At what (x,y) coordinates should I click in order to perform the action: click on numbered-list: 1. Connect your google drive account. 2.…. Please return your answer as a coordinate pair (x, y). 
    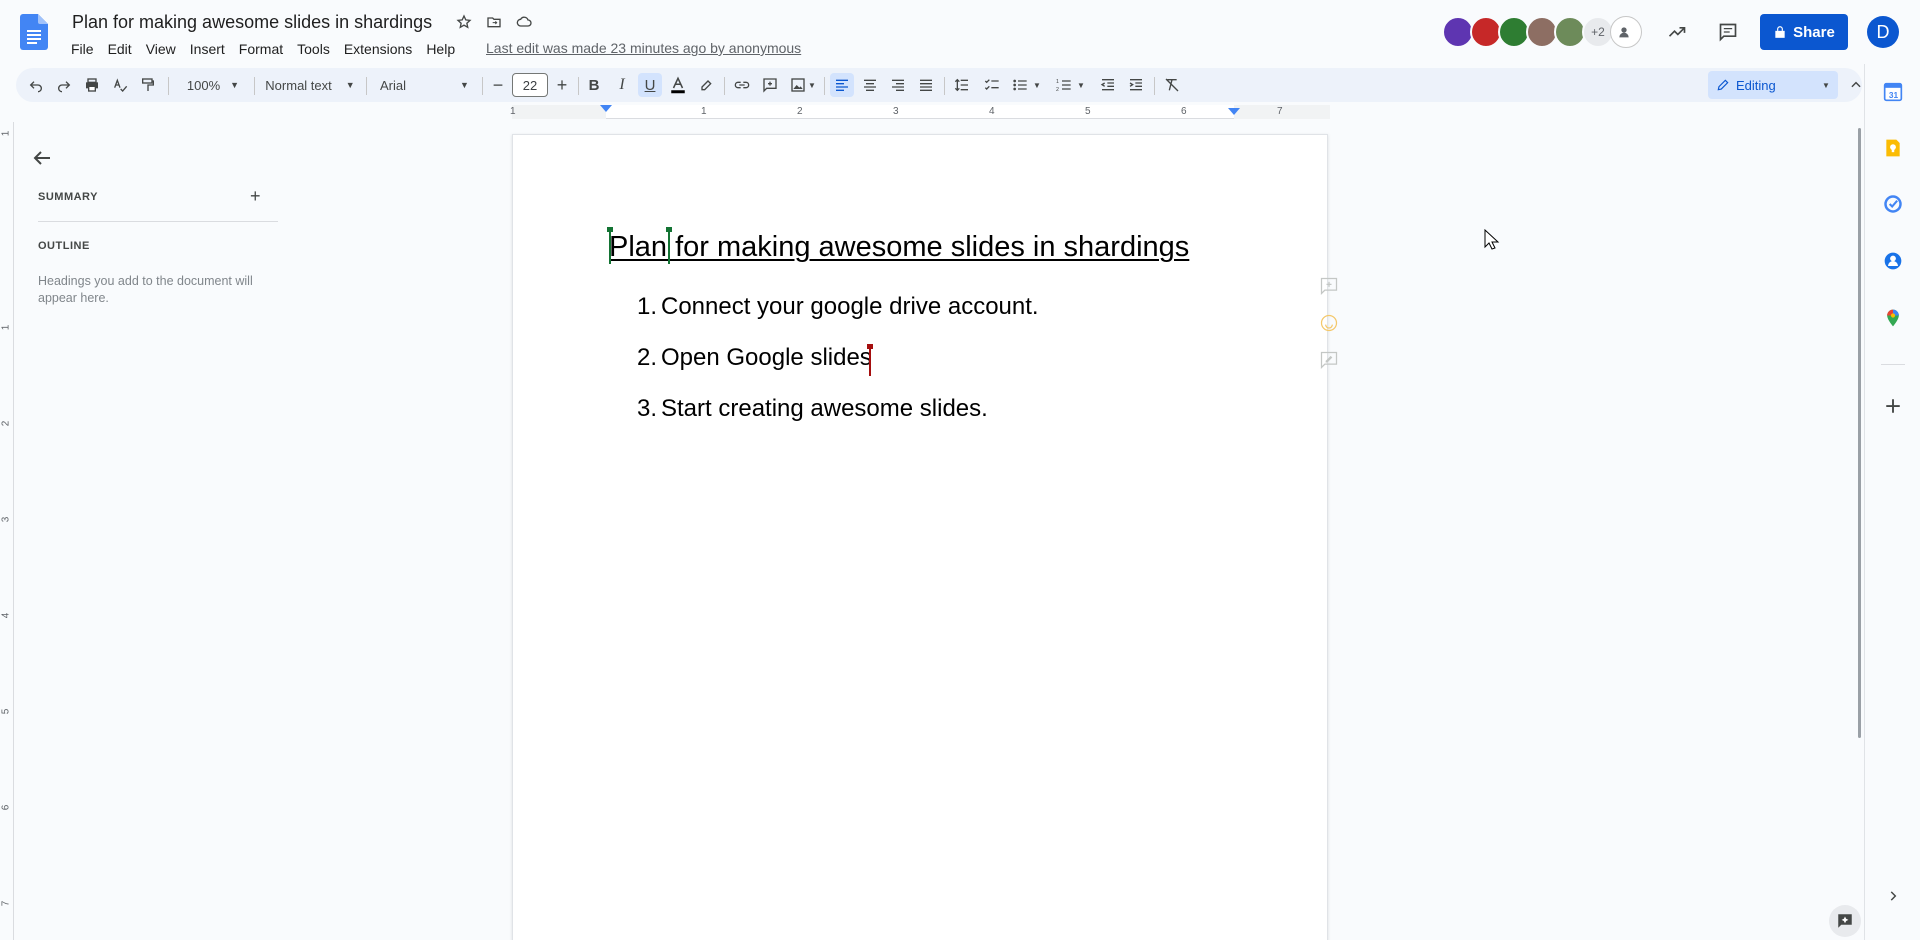
    Looking at the image, I should click on (836, 369).